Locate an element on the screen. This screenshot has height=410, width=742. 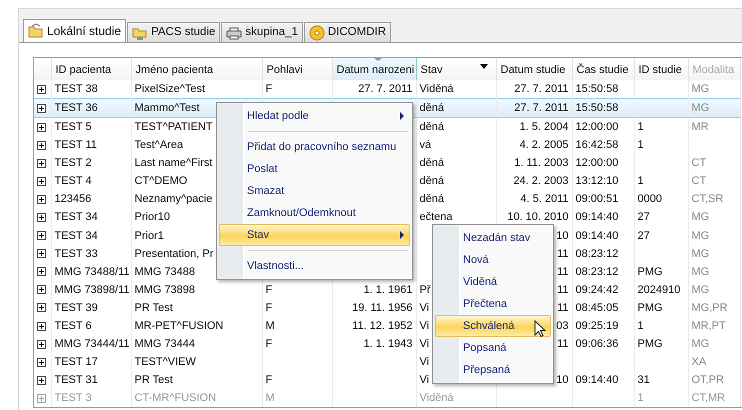
table-cell: 08:45:05 is located at coordinates (603, 307).